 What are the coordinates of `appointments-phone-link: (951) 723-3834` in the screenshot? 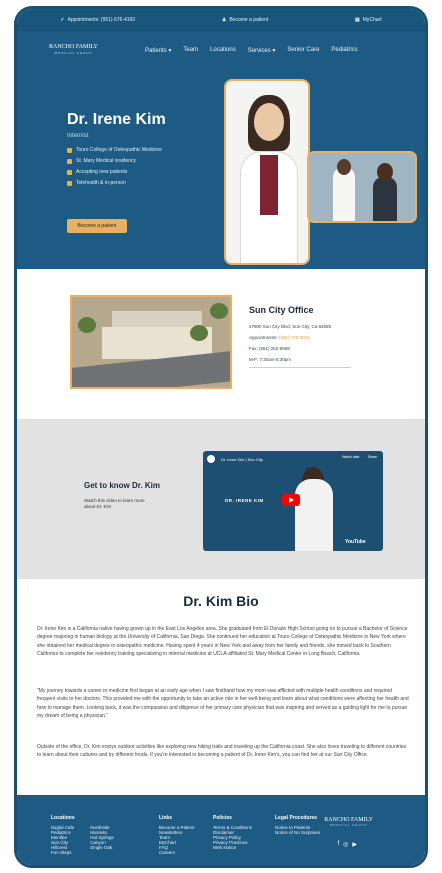 It's located at (294, 337).